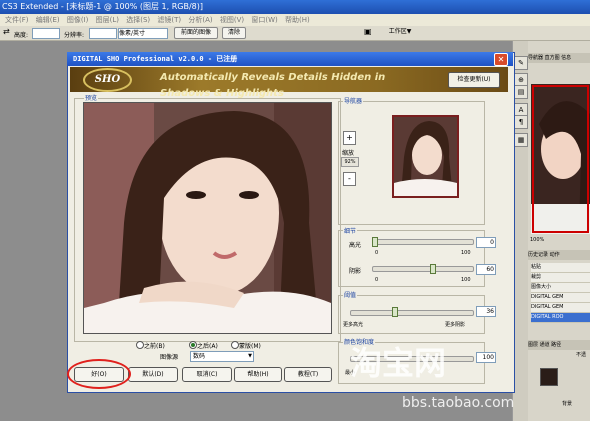  I want to click on clear-button: 清除, so click(234, 33).